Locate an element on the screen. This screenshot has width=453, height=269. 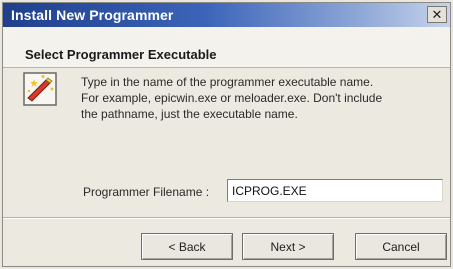
divider is located at coordinates (226, 218).